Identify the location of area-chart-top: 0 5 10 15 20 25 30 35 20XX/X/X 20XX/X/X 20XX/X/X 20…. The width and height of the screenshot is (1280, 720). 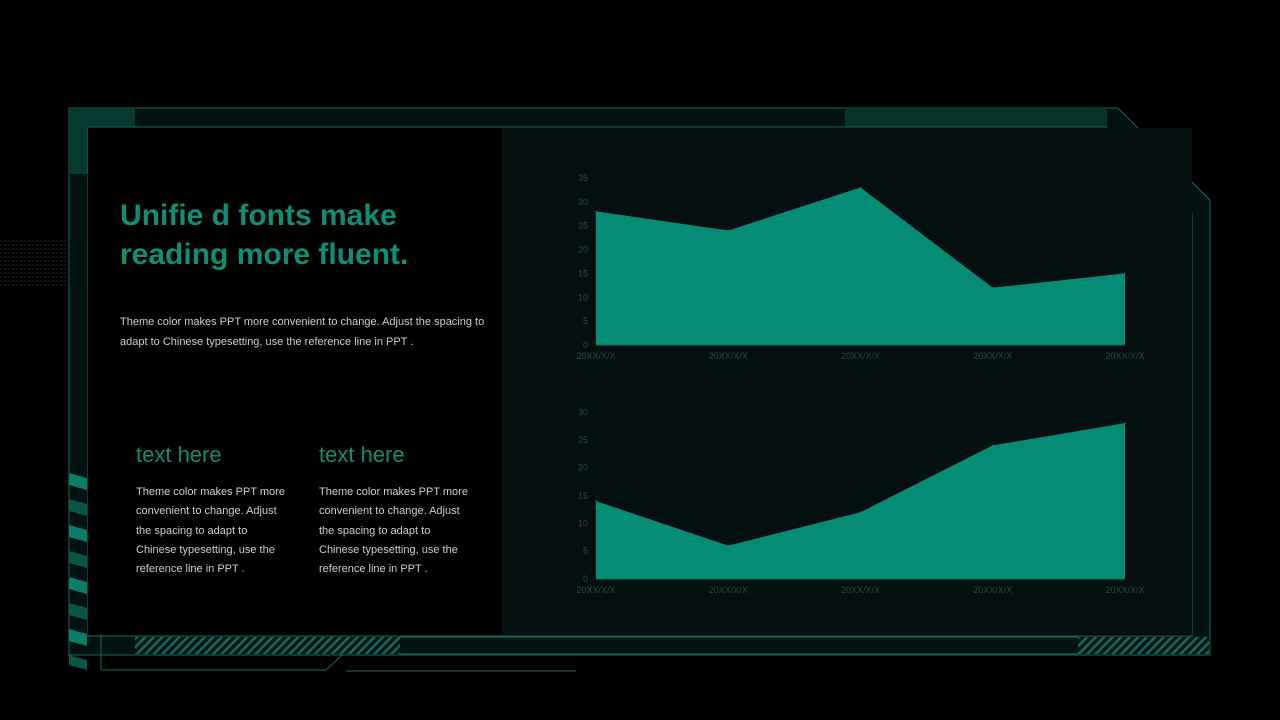
(860, 267).